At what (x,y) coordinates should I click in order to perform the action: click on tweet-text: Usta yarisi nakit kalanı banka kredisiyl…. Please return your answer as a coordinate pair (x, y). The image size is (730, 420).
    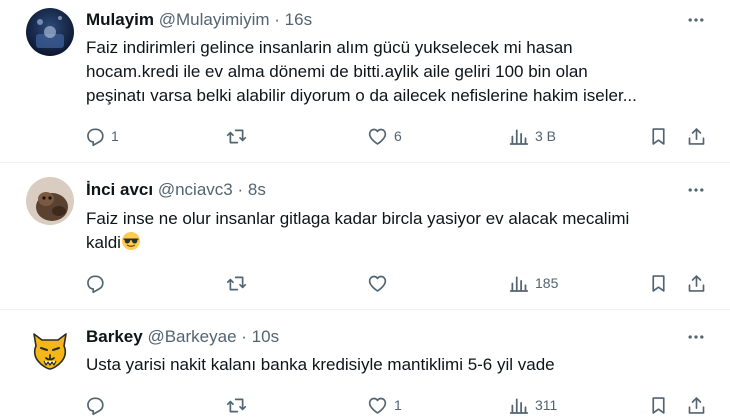
    Looking at the image, I should click on (386, 365).